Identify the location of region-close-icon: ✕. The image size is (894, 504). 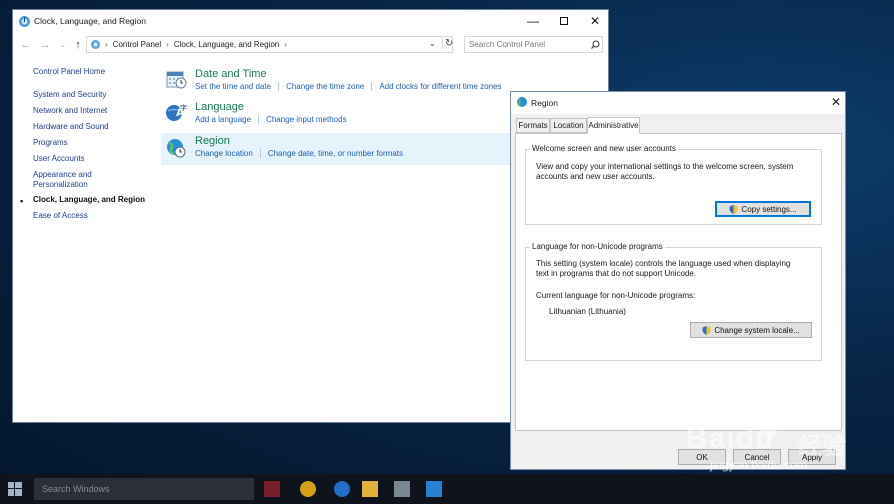
(836, 102).